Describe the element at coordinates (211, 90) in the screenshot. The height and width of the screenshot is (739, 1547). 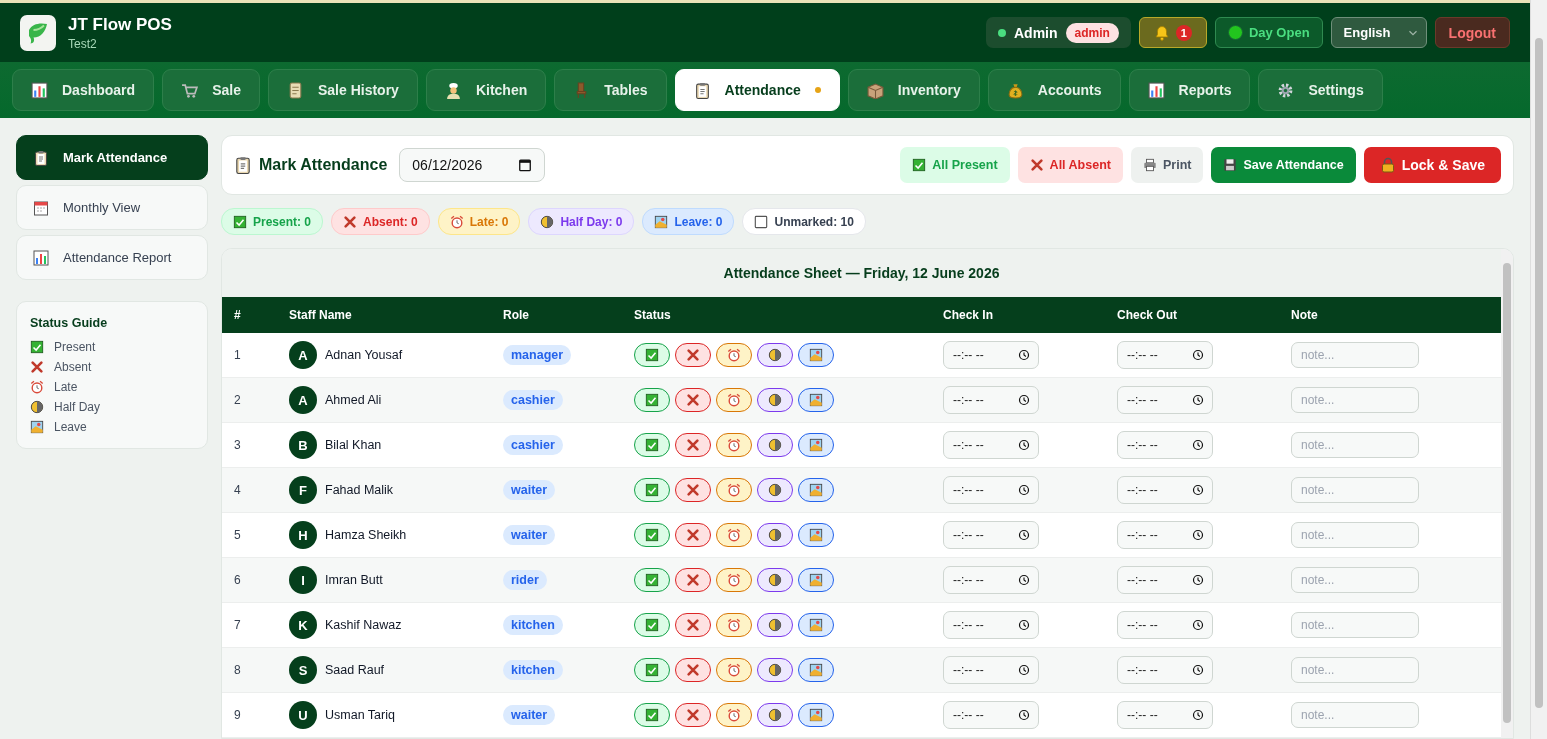
I see `nav-tab: Sale` at that location.